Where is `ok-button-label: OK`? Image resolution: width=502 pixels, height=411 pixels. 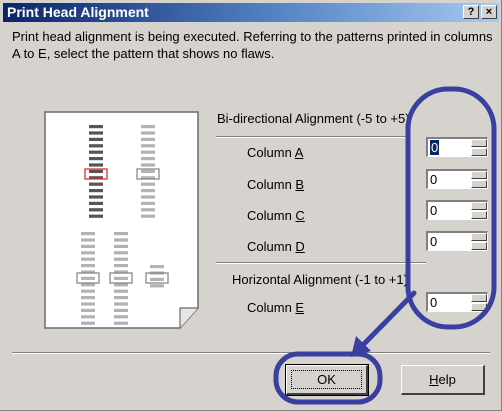
ok-button-label: OK is located at coordinates (326, 379).